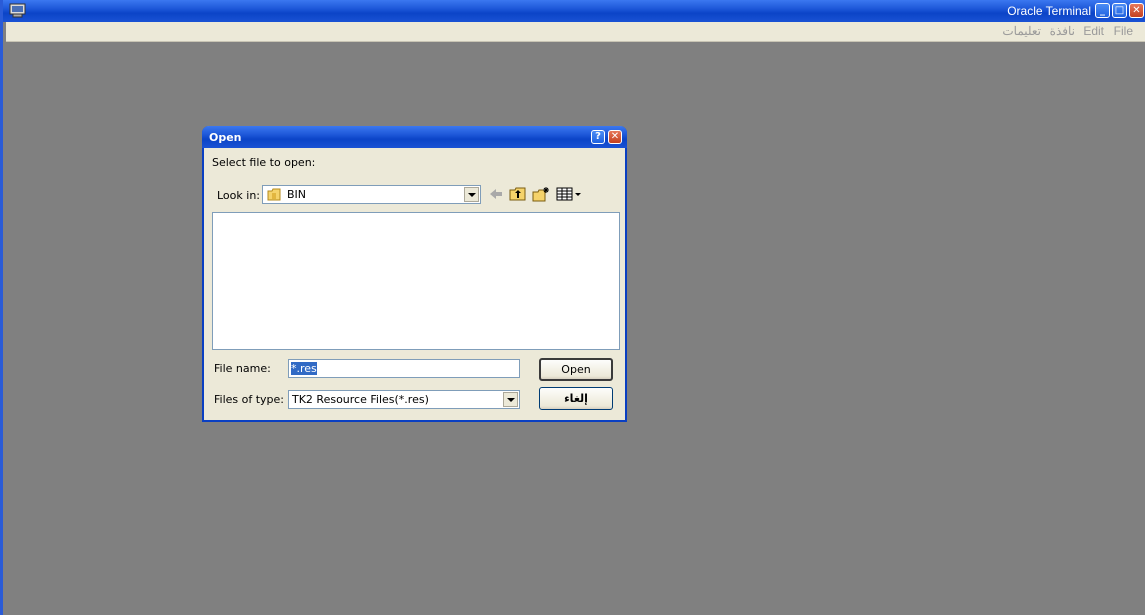 The width and height of the screenshot is (1145, 615). I want to click on look-in-value: BIN, so click(297, 194).